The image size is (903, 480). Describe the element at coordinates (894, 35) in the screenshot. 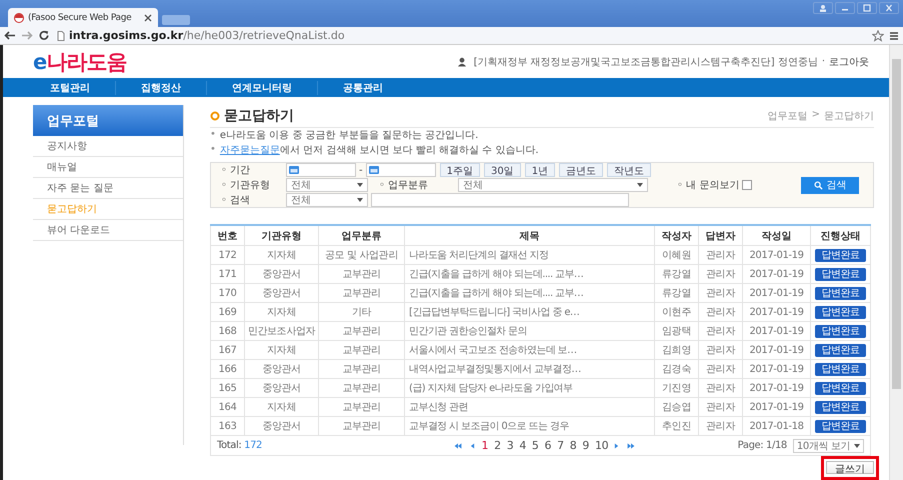

I see `menu-icon` at that location.